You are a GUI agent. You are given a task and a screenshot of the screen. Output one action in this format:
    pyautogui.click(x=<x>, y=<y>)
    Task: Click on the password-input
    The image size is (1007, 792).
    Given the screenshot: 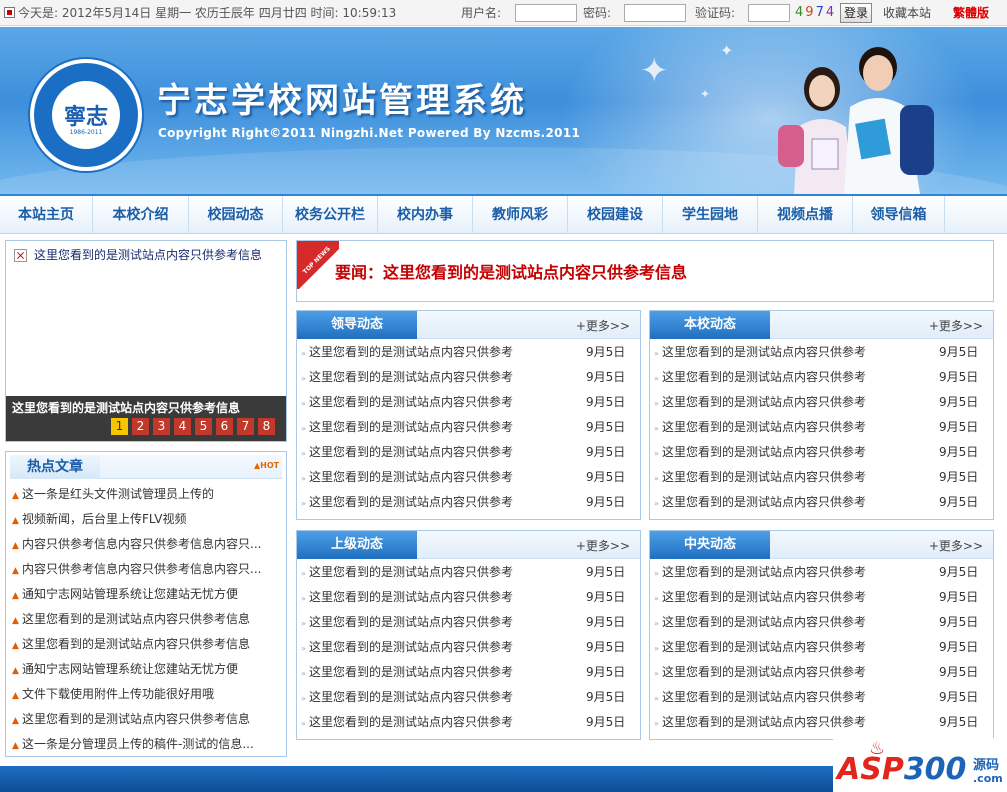 What is the action you would take?
    pyautogui.click(x=655, y=13)
    